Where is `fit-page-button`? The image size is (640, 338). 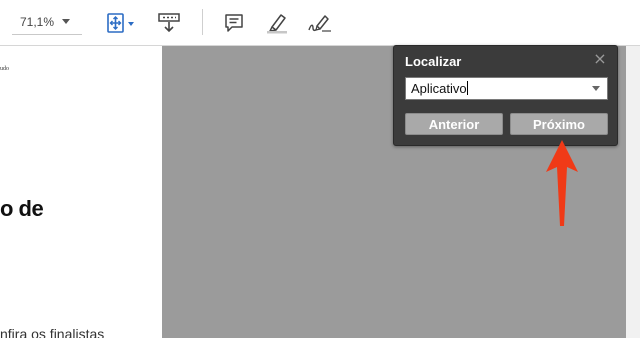 fit-page-button is located at coordinates (120, 23).